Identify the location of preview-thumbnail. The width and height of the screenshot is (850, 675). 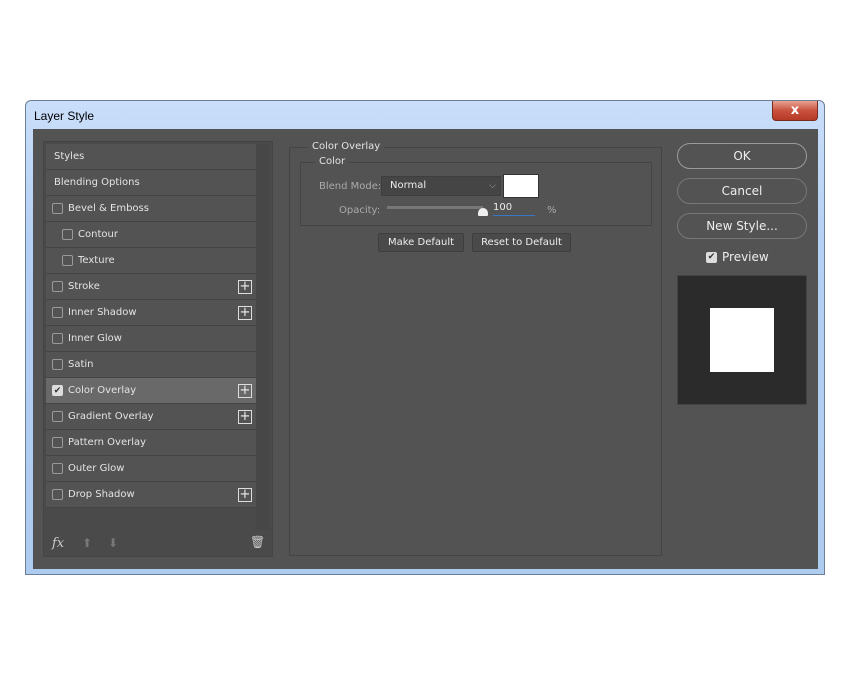
(742, 340).